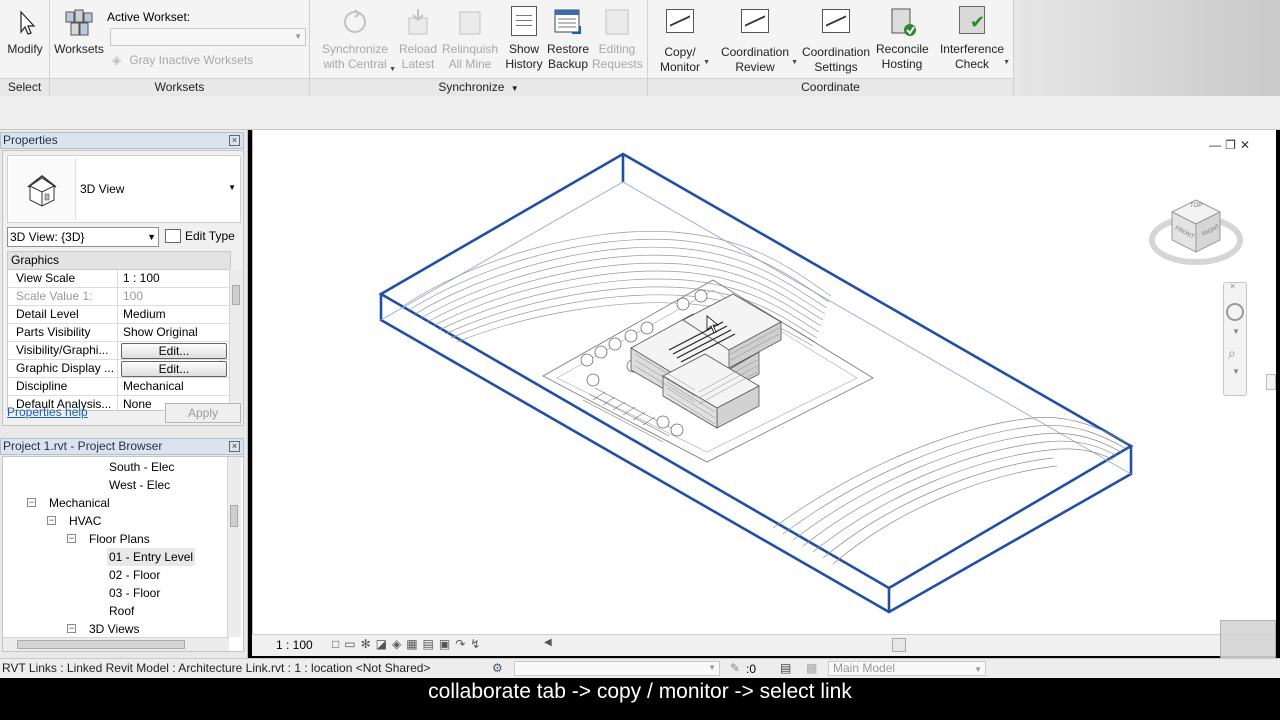 The image size is (1280, 720). Describe the element at coordinates (418, 39) in the screenshot. I see `reload-latest-button: Reload Latest` at that location.